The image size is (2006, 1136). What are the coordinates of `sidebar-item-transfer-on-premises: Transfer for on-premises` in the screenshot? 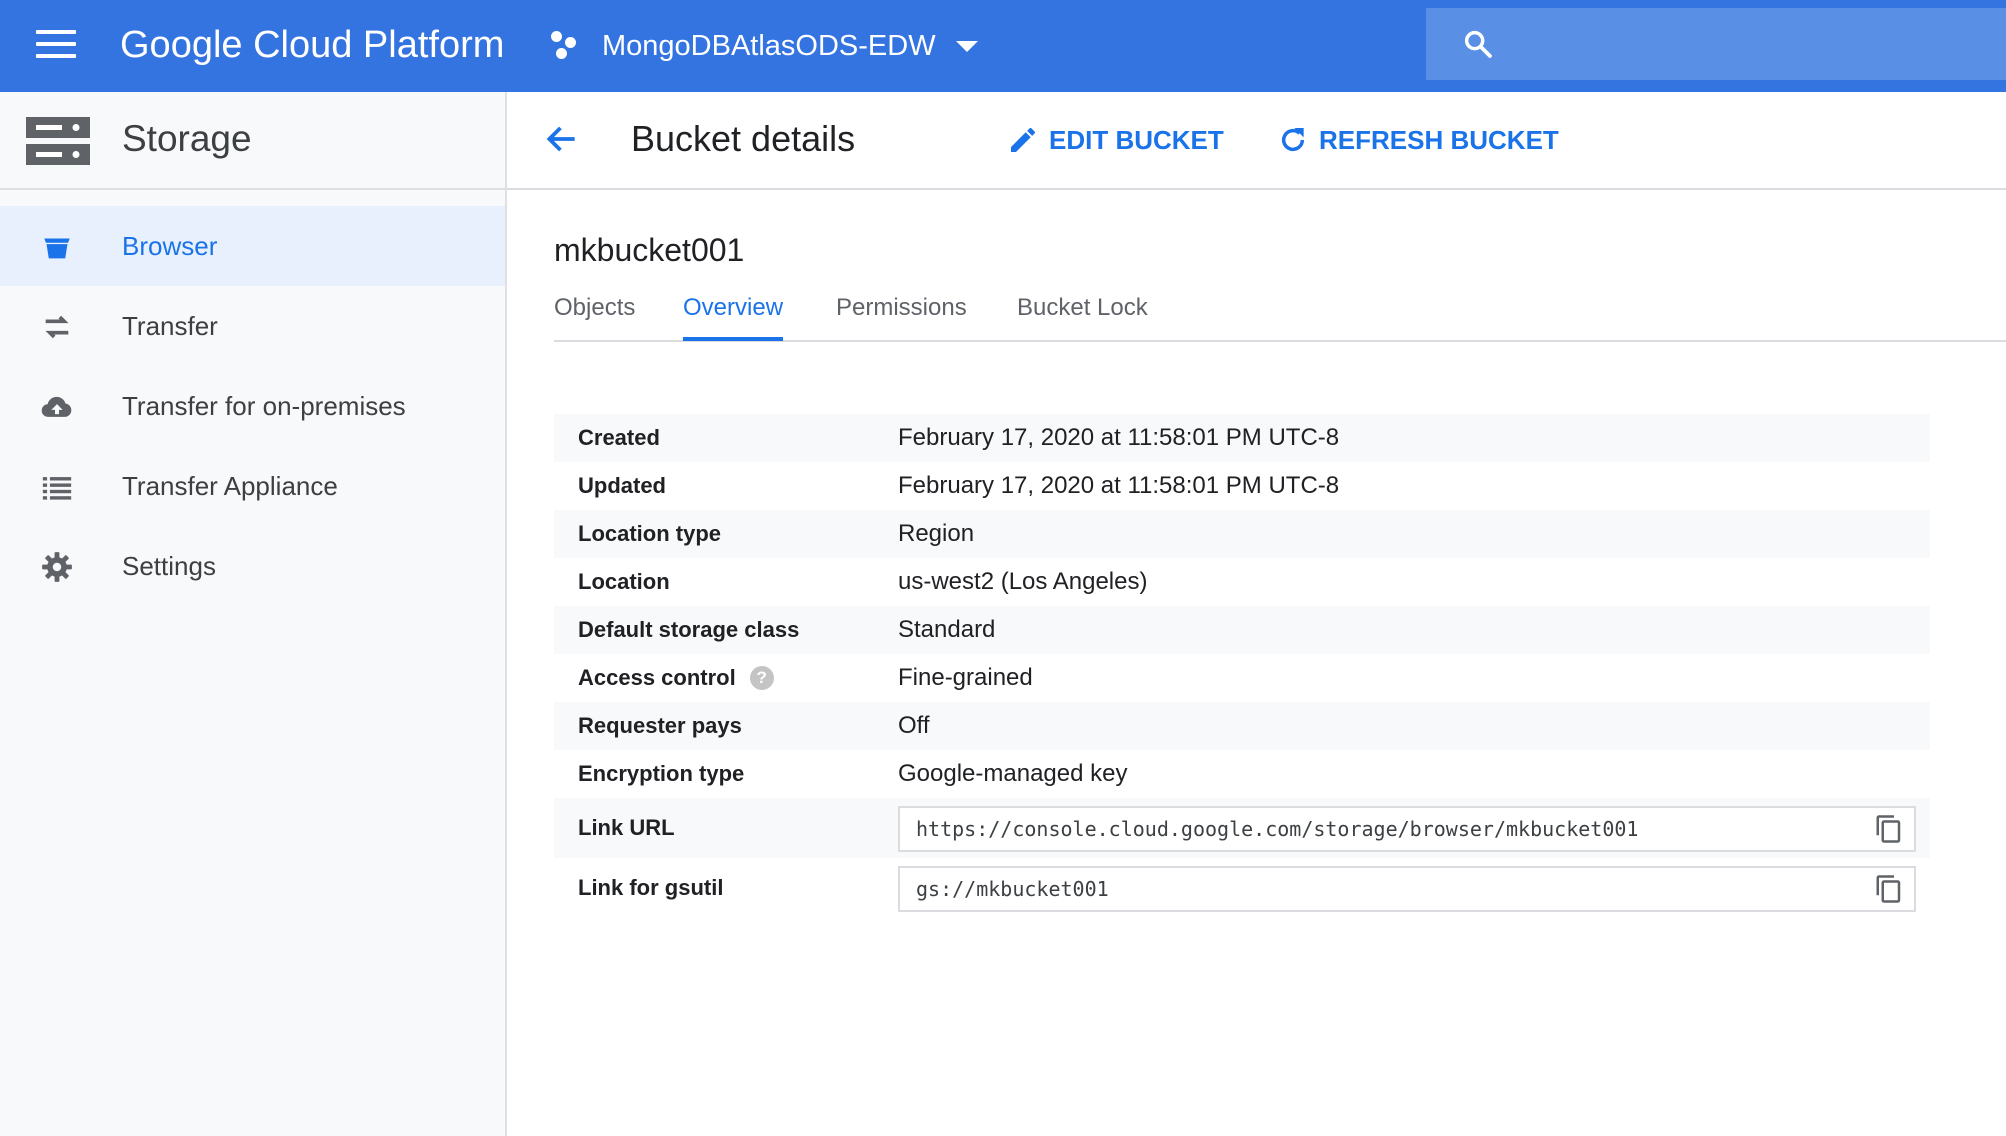 It's located at (252, 406).